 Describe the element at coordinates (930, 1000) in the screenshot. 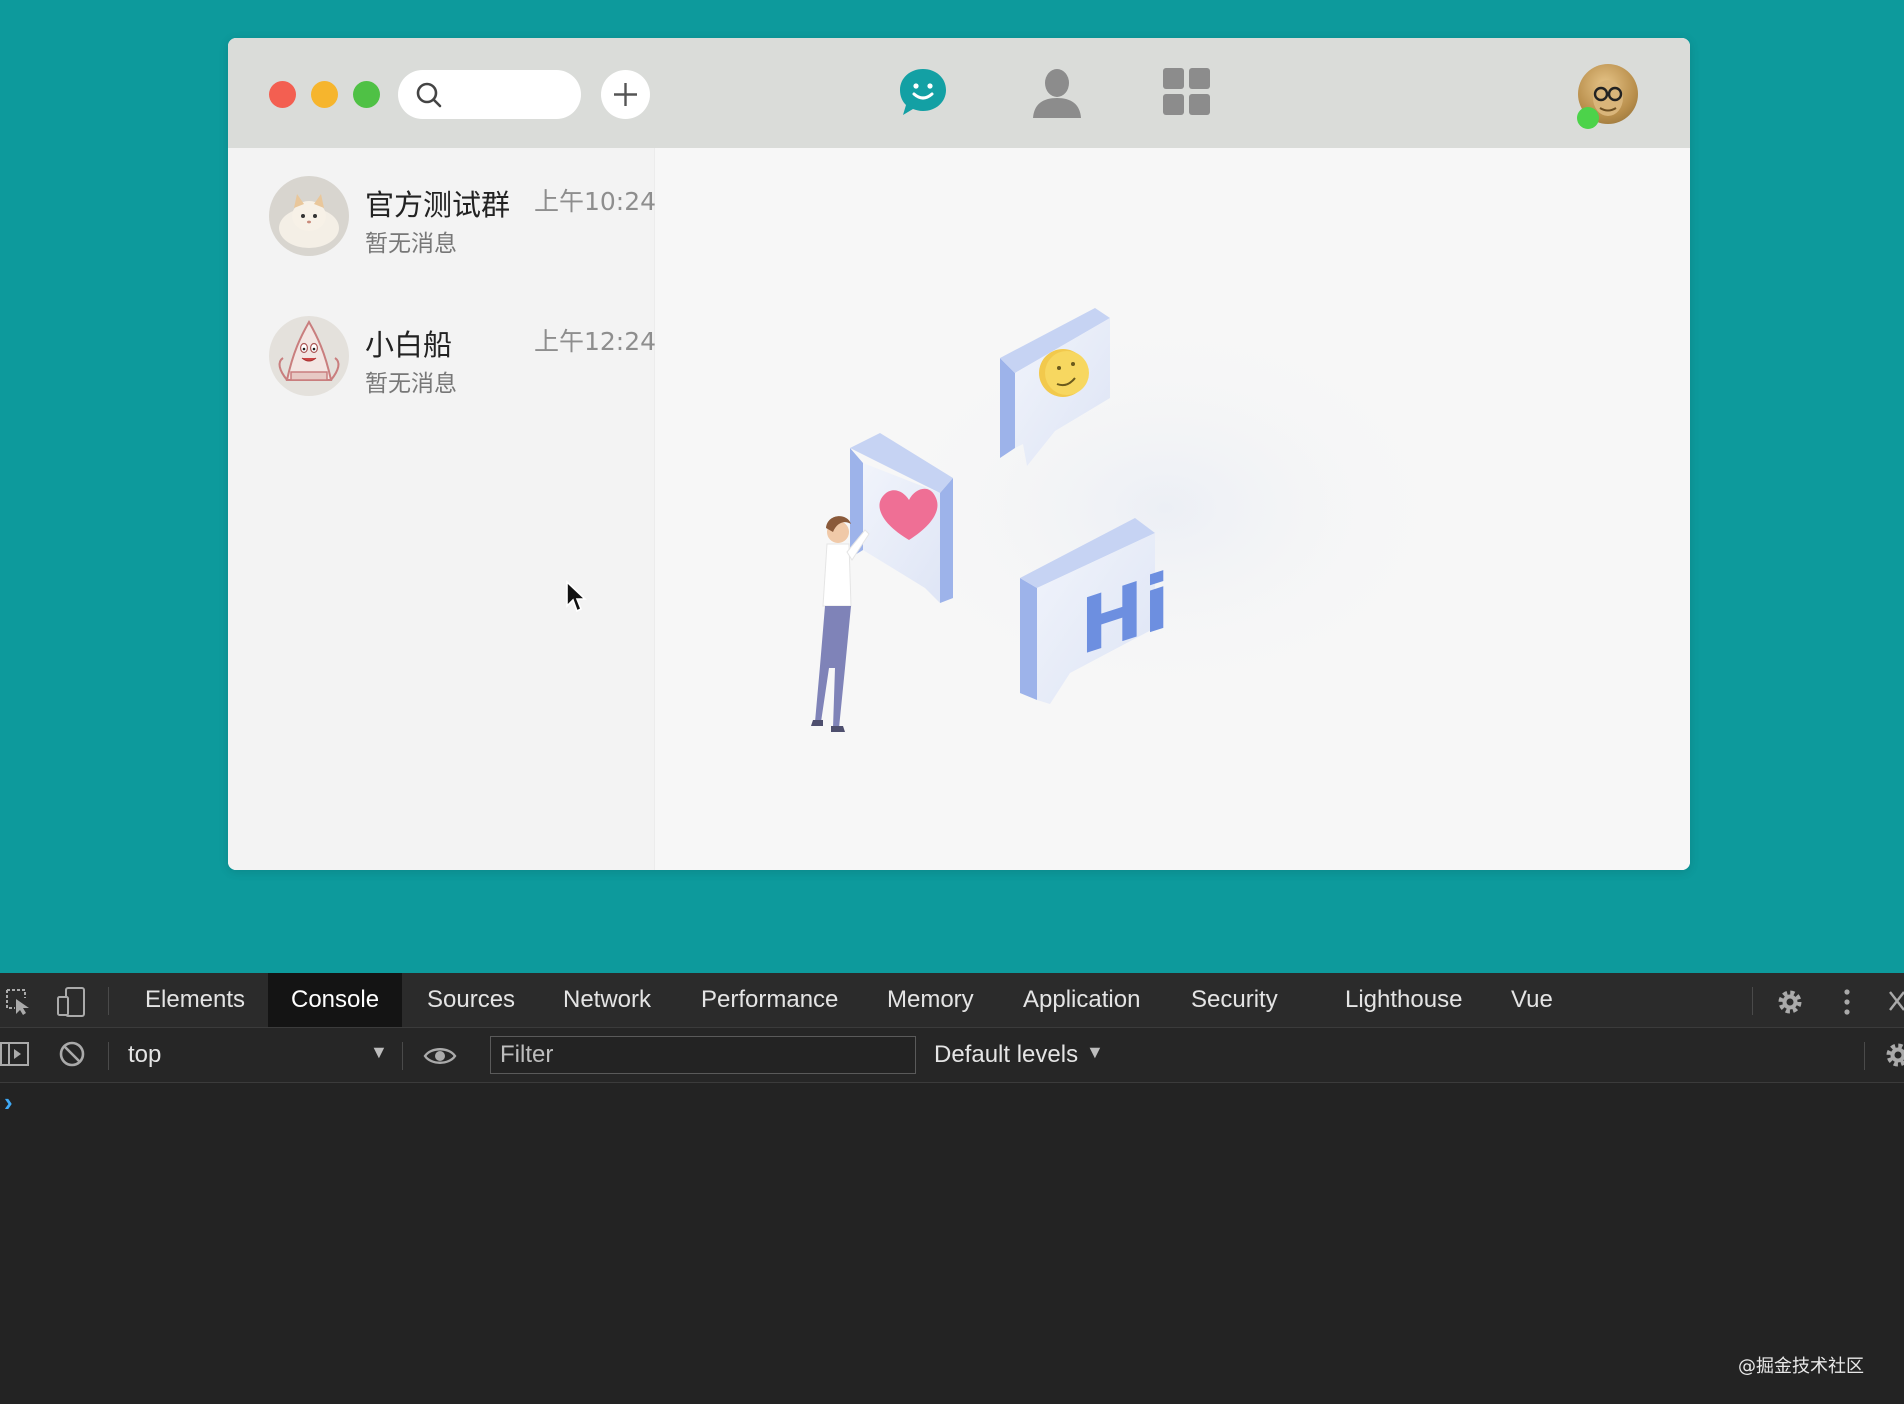

I see `tab-memory: Memory` at that location.